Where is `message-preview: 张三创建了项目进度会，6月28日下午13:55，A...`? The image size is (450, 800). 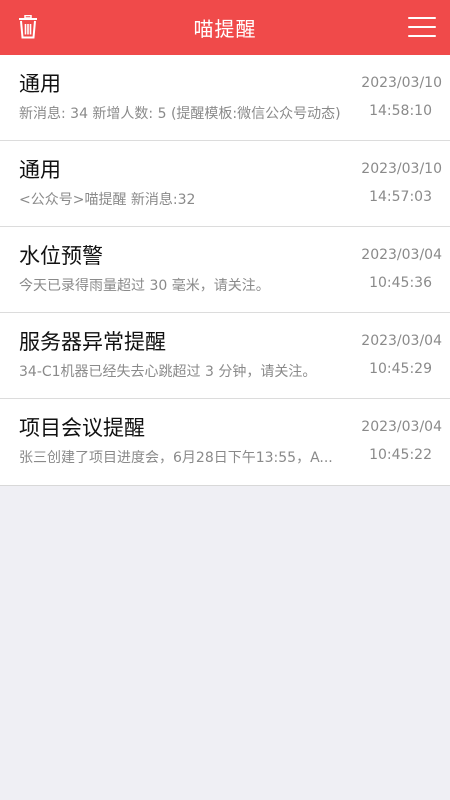
message-preview: 张三创建了项目进度会，6月28日下午13:55，A... is located at coordinates (176, 458).